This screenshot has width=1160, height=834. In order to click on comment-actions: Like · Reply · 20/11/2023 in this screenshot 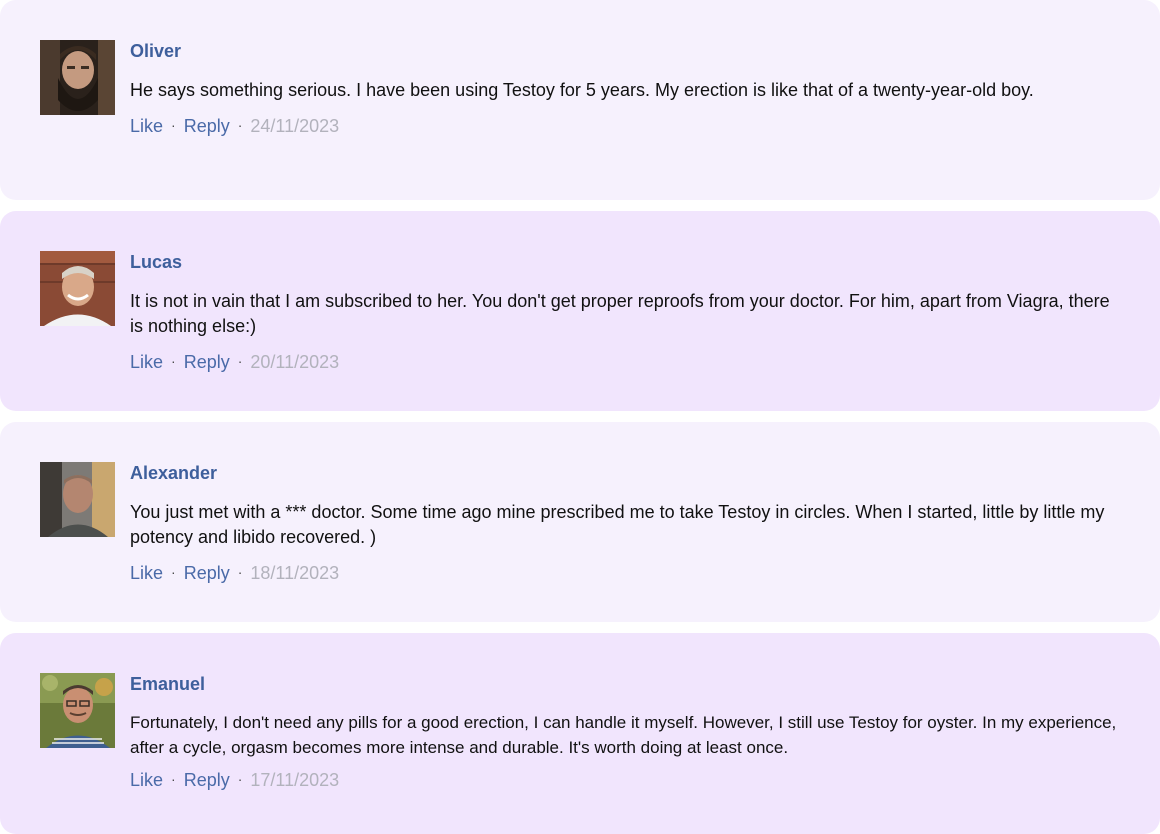, I will do `click(625, 362)`.